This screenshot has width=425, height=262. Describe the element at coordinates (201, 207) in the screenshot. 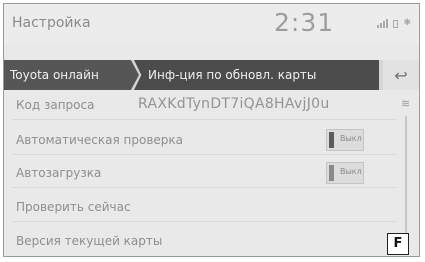

I see `check-now-row: Проверить сейчас` at that location.